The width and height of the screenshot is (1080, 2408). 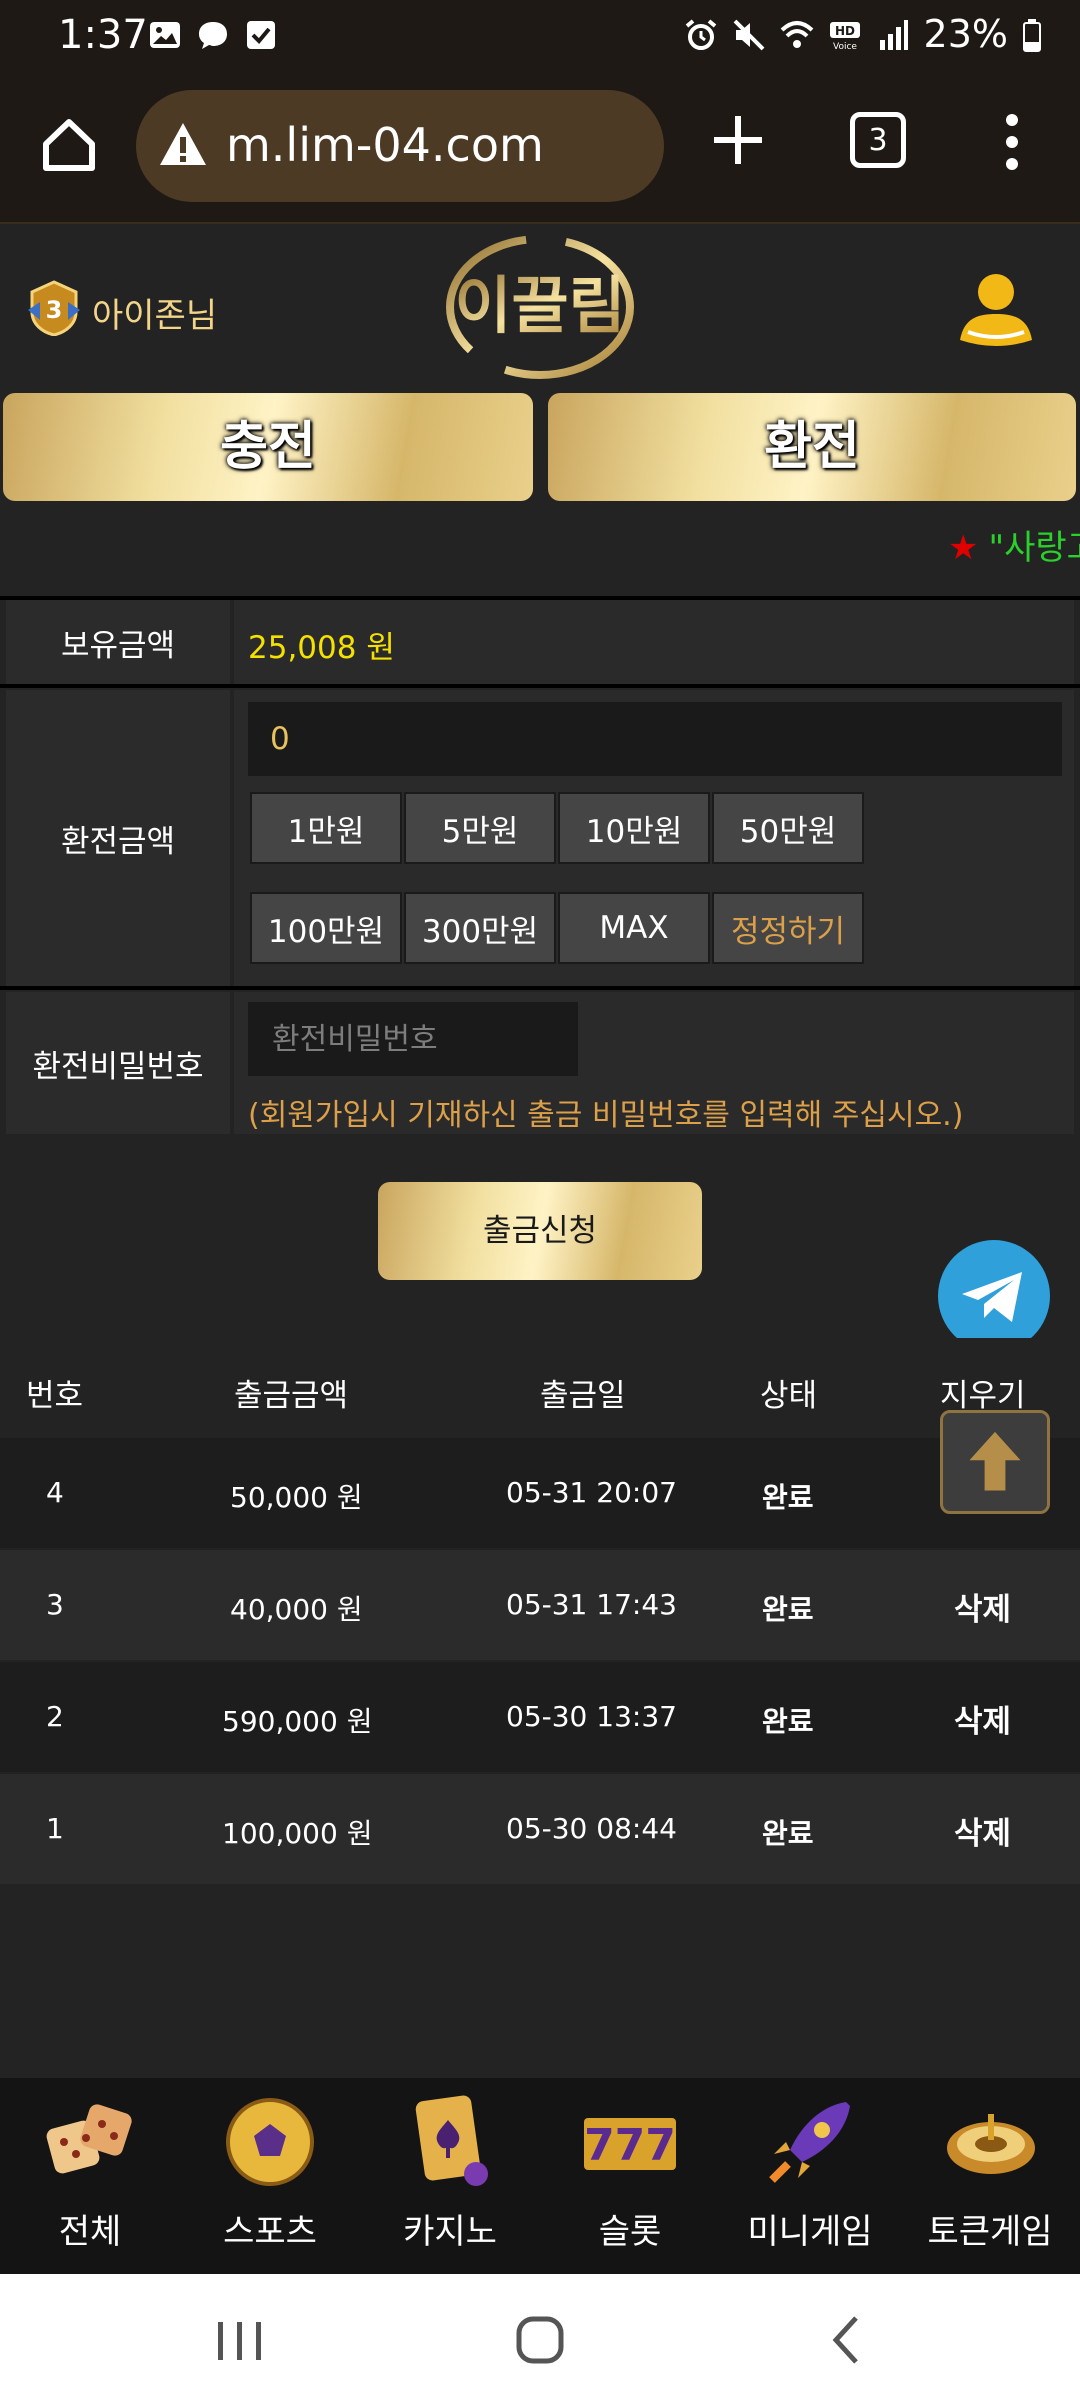 What do you see at coordinates (963, 548) in the screenshot?
I see `star-icon: ★` at bounding box center [963, 548].